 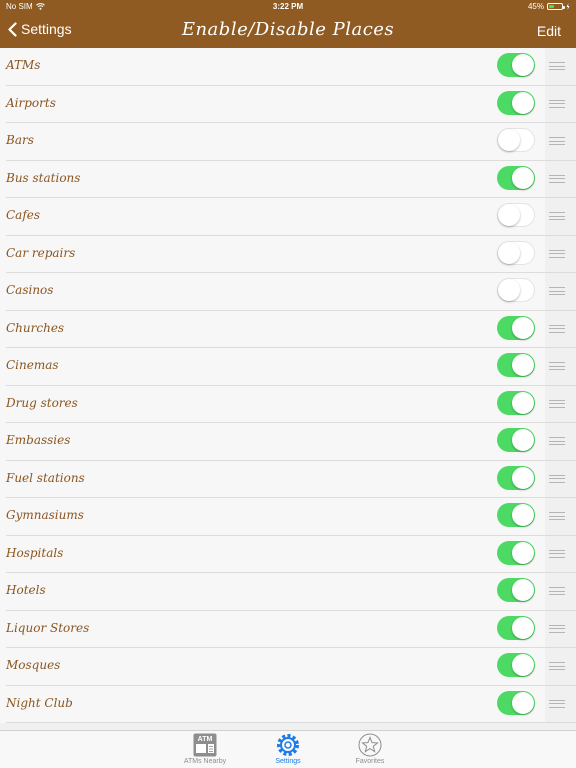 What do you see at coordinates (288, 745) in the screenshot?
I see `gear-icon` at bounding box center [288, 745].